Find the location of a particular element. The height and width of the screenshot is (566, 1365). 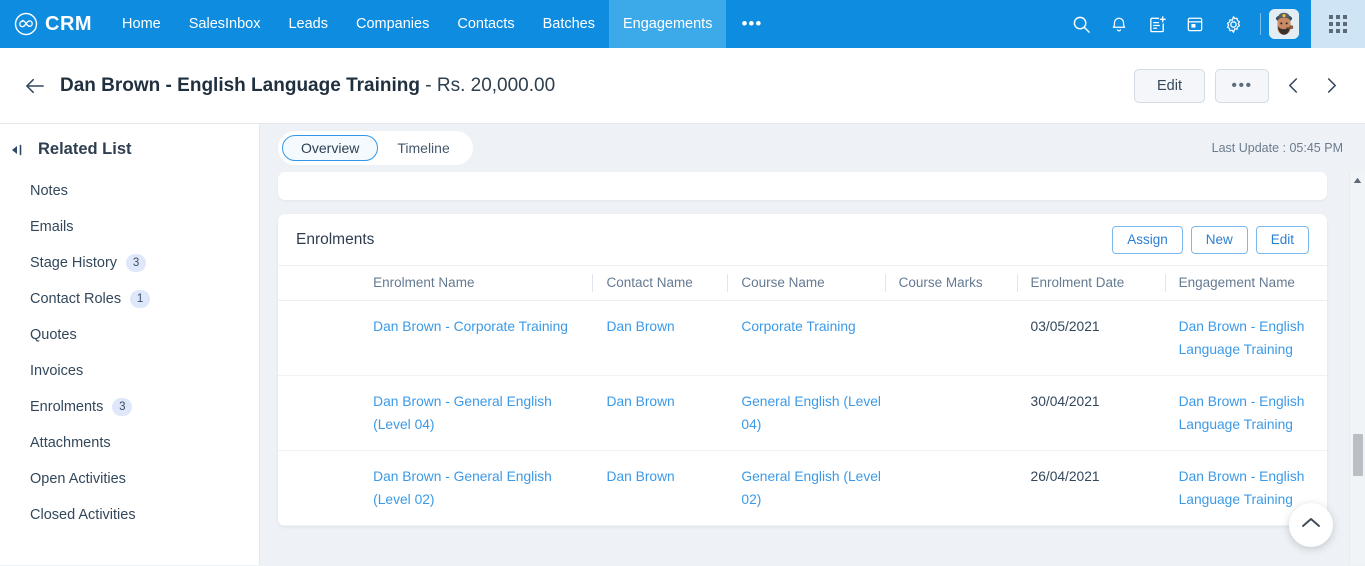

nav-item-salesinbox: SalesInbox is located at coordinates (225, 24).